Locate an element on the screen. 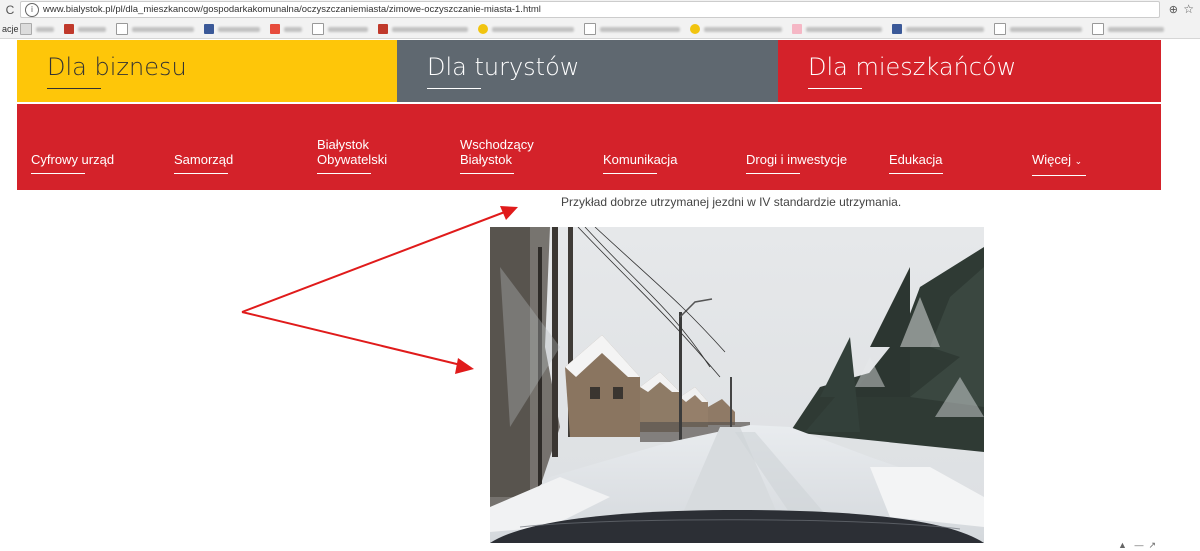 The image size is (1200, 551). nav-item-label: Komunikacja is located at coordinates (640, 159).